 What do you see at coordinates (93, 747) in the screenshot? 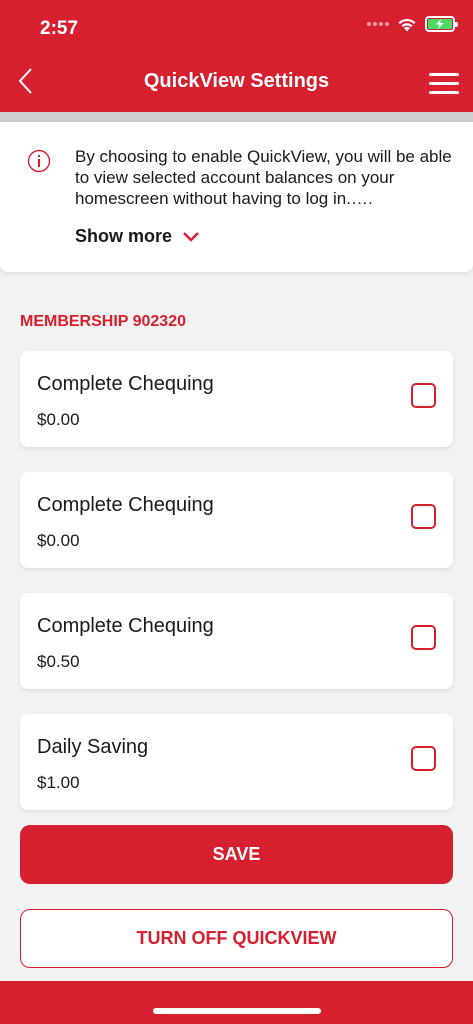
I see `account-name: Daily Saving` at bounding box center [93, 747].